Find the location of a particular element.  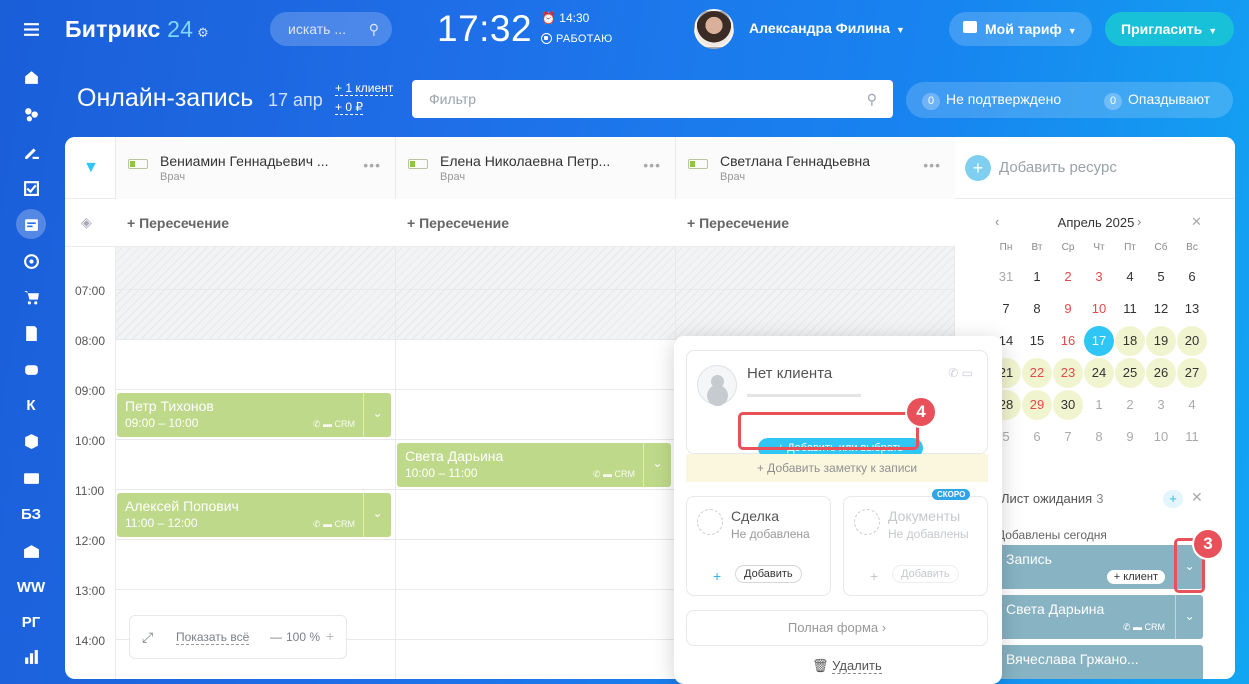

calendar-day: 20 is located at coordinates (1192, 341).